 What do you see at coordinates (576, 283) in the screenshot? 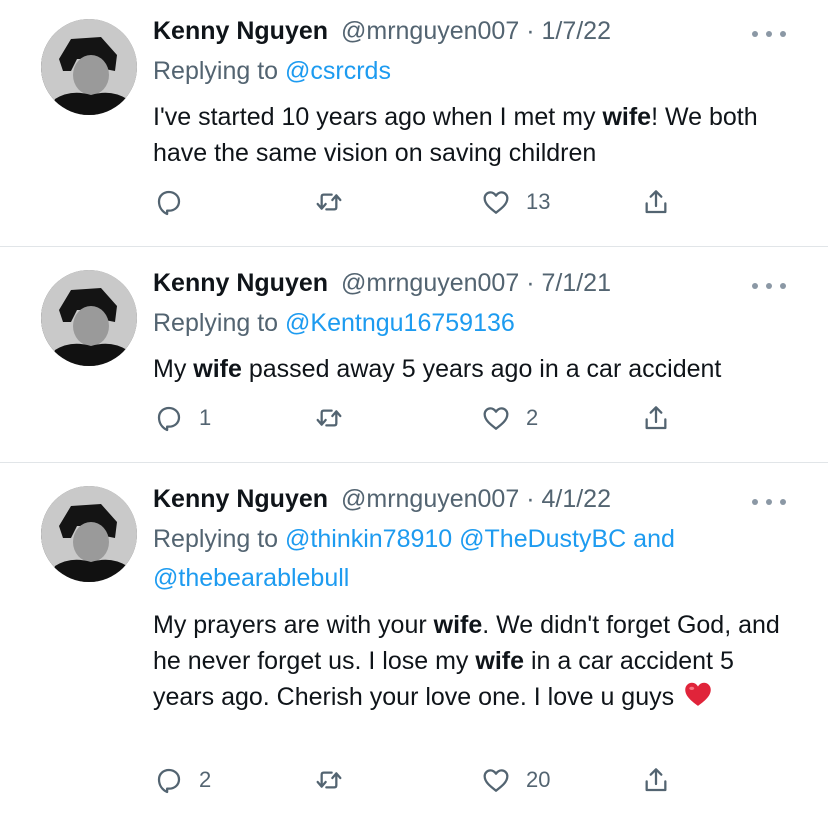
I see `tweet-date: 7/1/21` at bounding box center [576, 283].